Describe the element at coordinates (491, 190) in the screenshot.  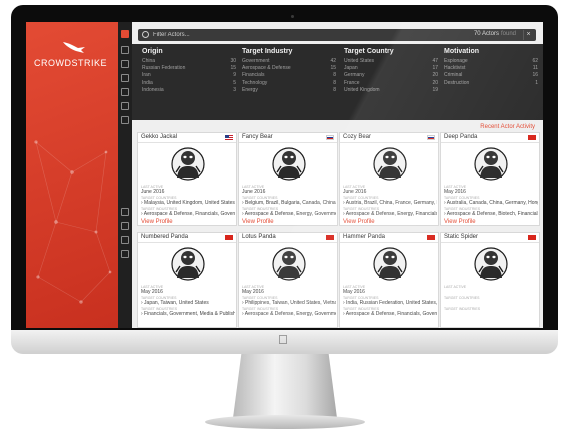
I see `last-active: Last active May 2016` at that location.